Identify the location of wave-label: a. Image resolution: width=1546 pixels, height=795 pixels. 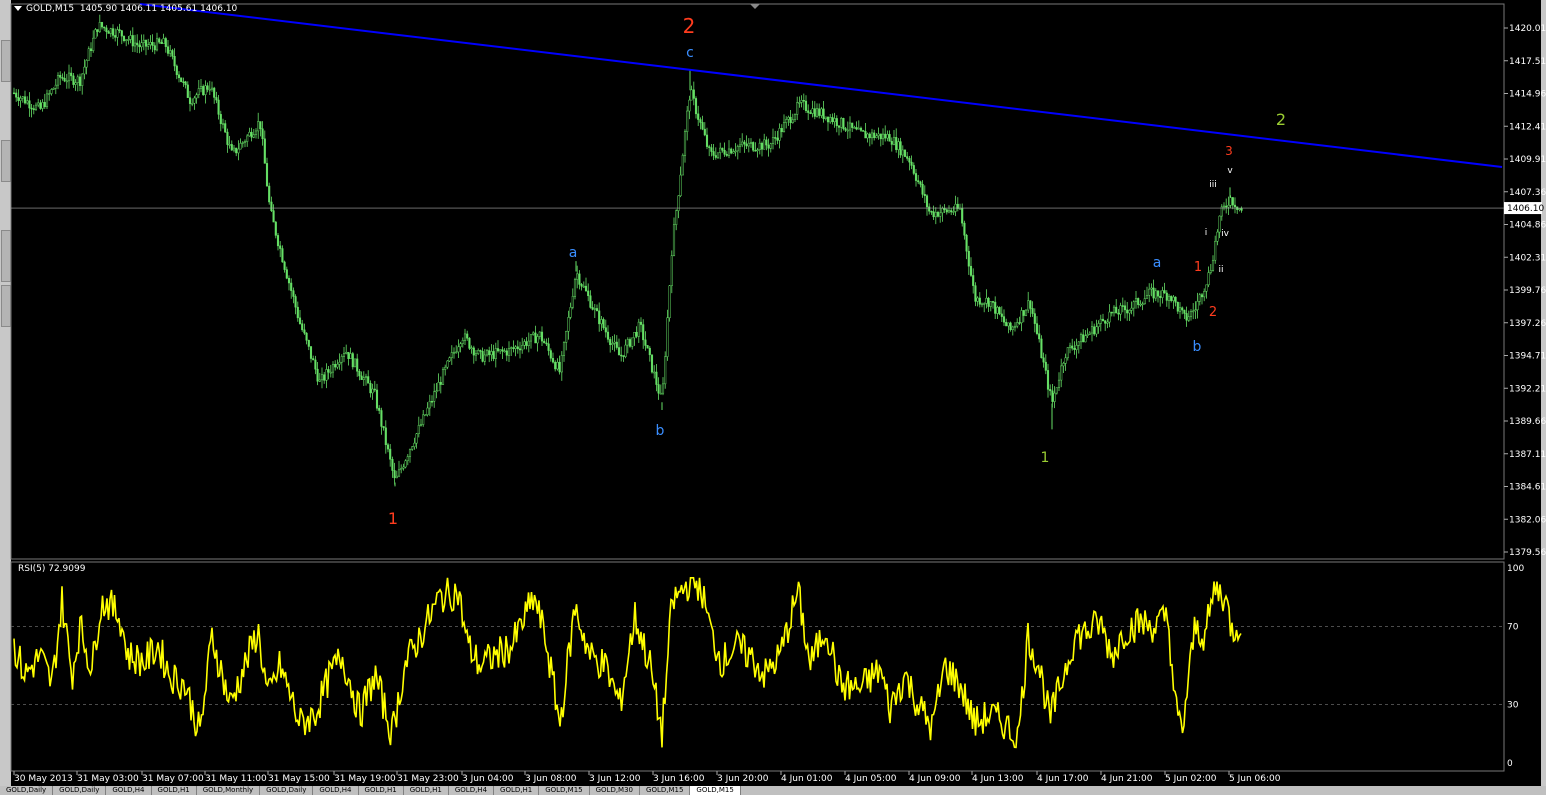
(1157, 263).